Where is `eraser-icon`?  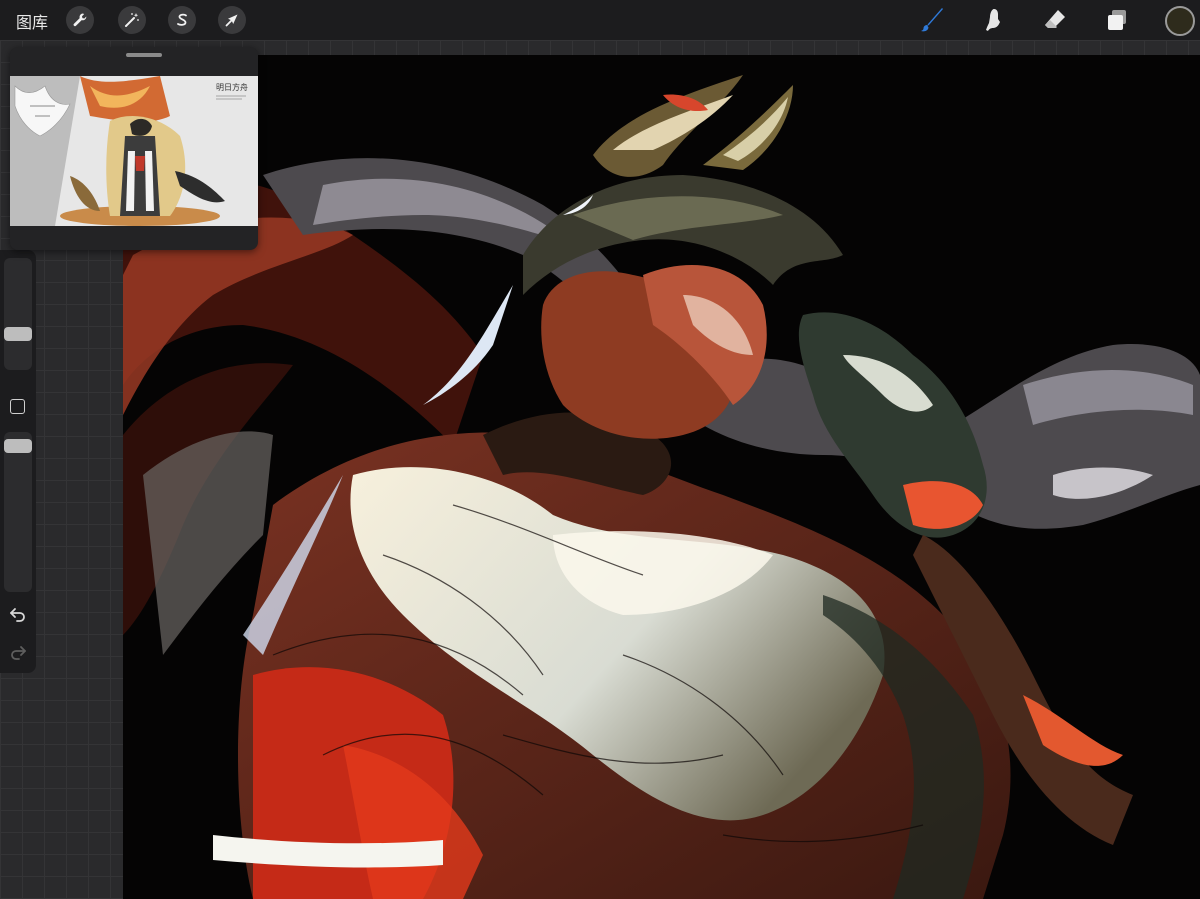
eraser-icon is located at coordinates (1055, 19).